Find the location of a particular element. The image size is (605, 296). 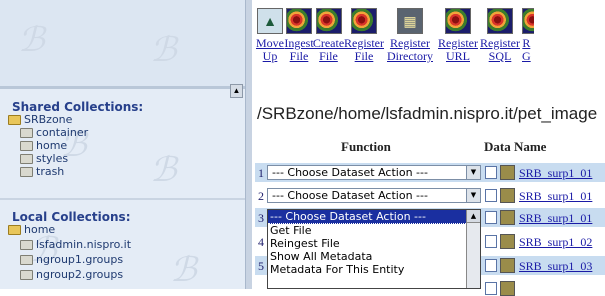

dropdown-option: Get File is located at coordinates (374, 230).